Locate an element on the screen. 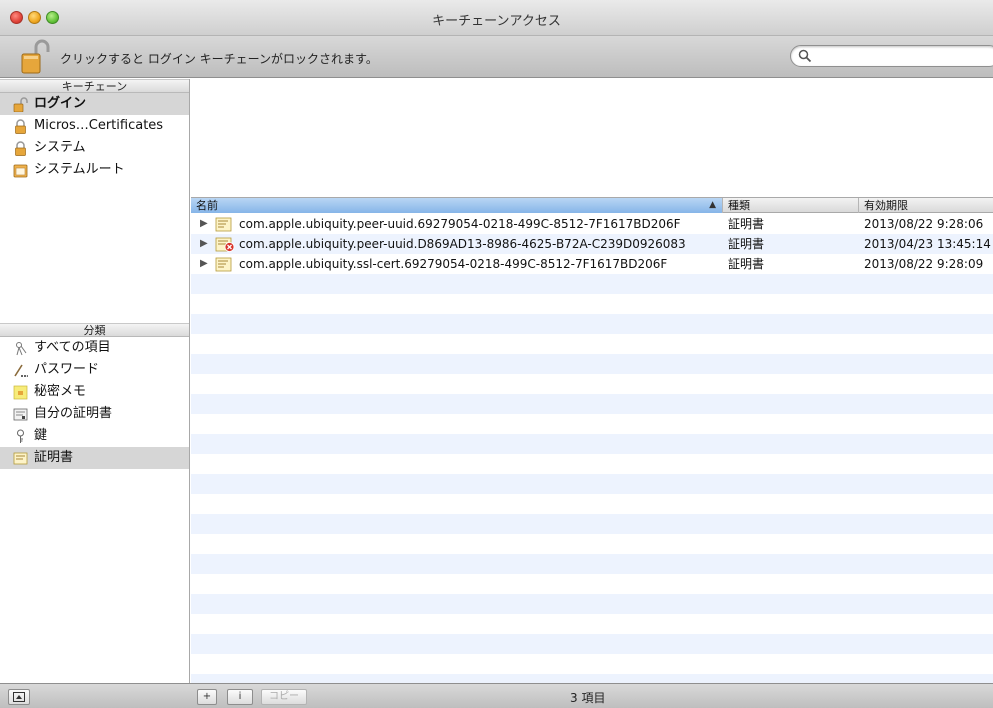  table-header: 名前 ▲ 種類 有効期限 is located at coordinates (592, 205).